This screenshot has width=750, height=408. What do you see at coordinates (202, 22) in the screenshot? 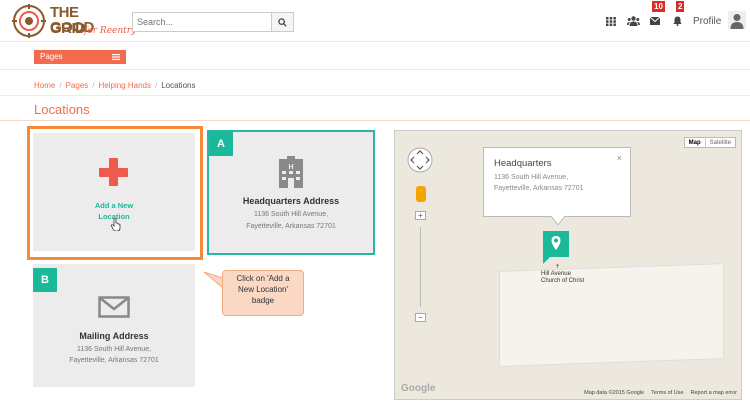
I see `search-input` at bounding box center [202, 22].